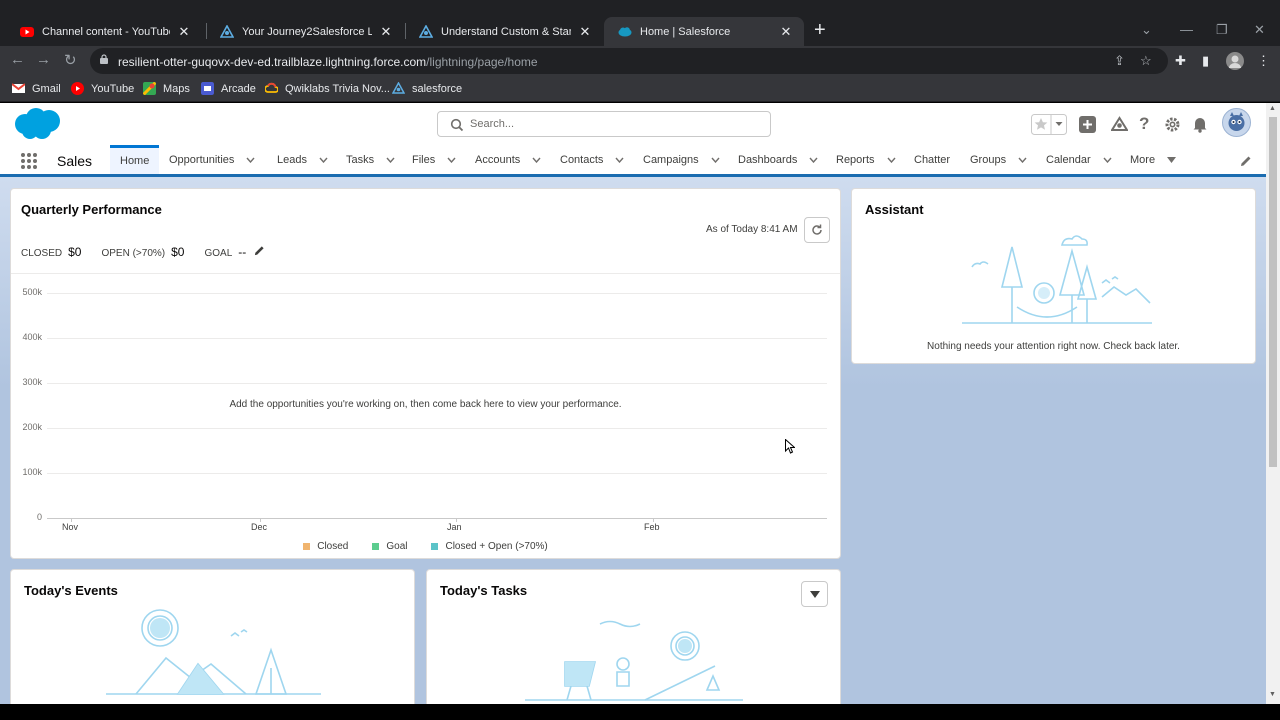 The width and height of the screenshot is (1280, 720). What do you see at coordinates (1205, 61) in the screenshot?
I see `side-panel-icon: ▮` at bounding box center [1205, 61].